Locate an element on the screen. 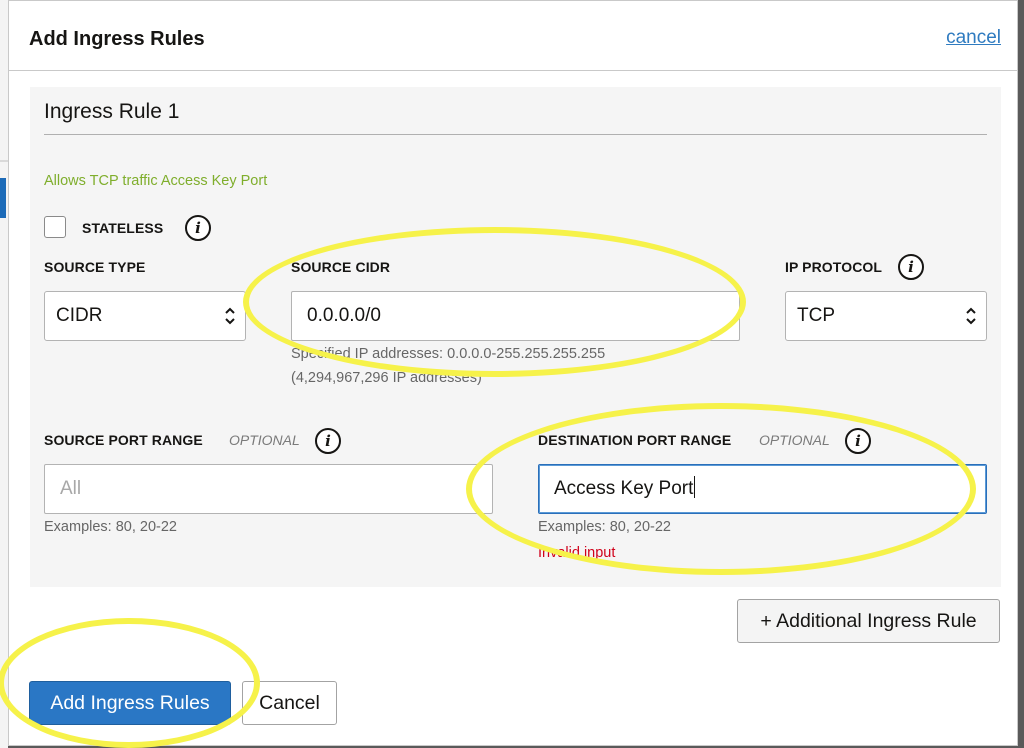 The height and width of the screenshot is (748, 1024). background-page is located at coordinates (4, 374).